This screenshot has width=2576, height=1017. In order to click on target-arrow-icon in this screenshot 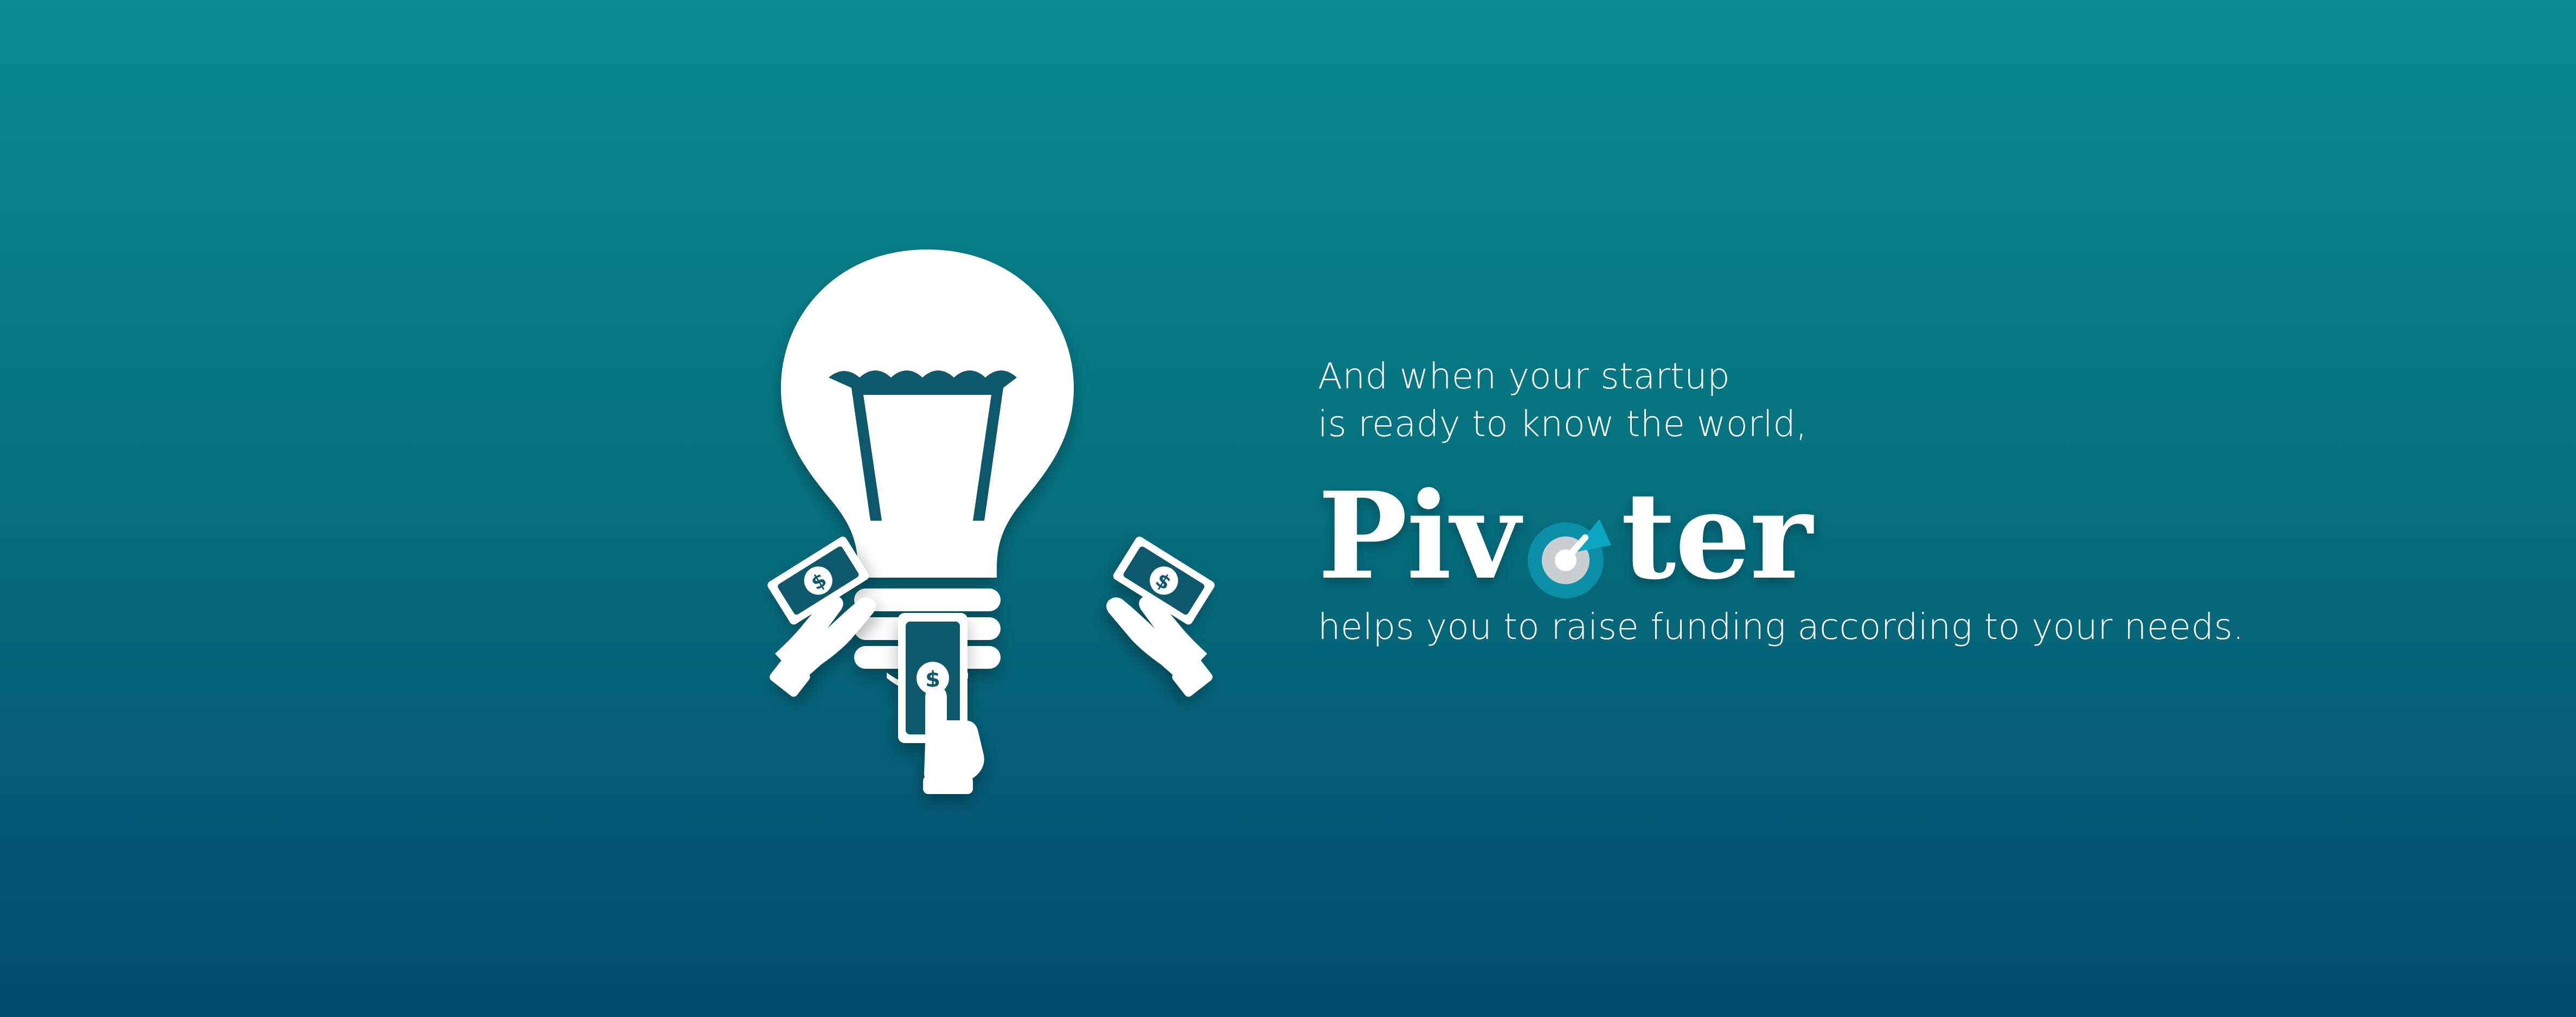, I will do `click(1570, 548)`.